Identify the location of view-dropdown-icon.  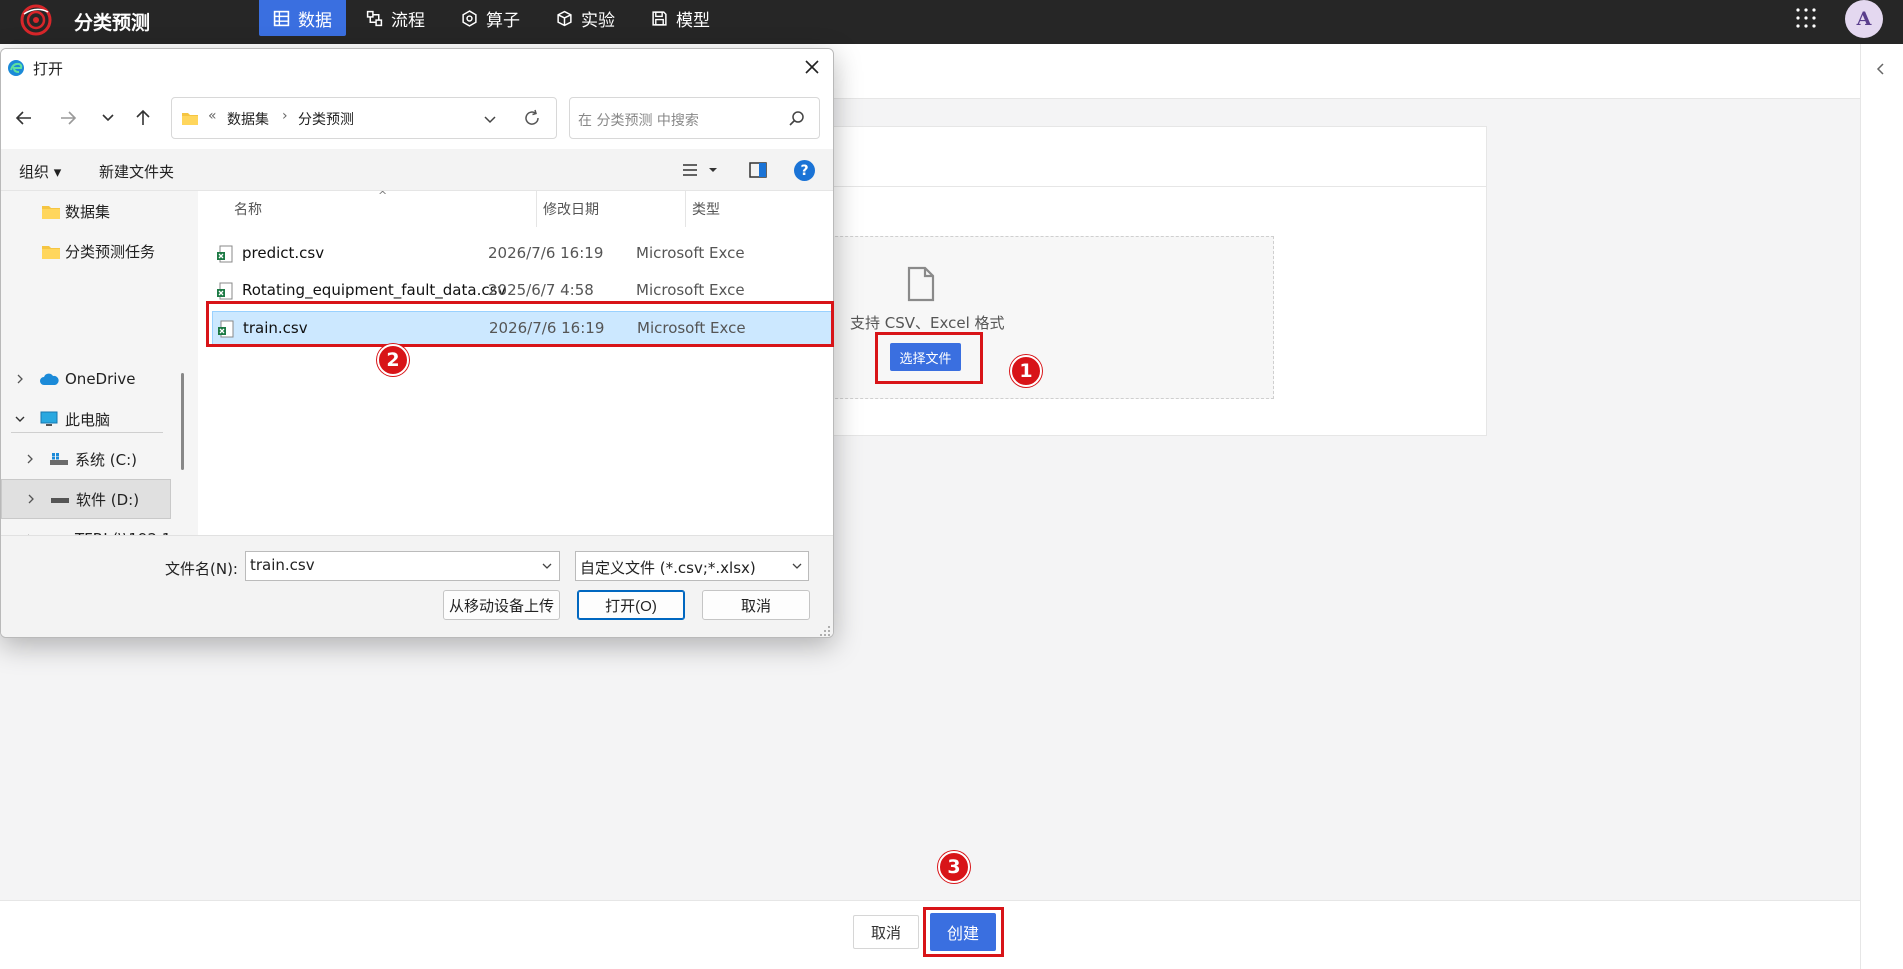
(713, 170).